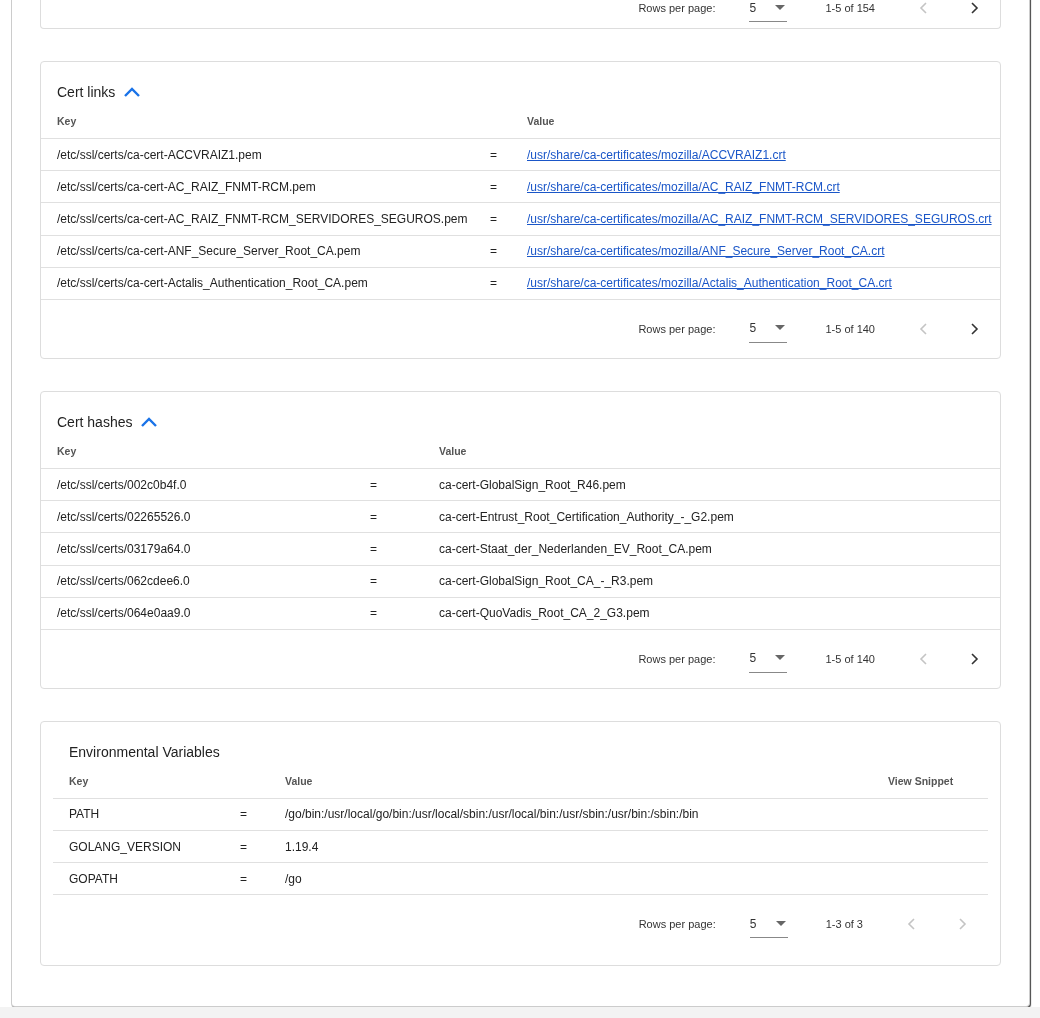  I want to click on key-cell-text: /etc/ssl/certs/ca-cert-AC_RAIZ_FNMT-RCM.pem, so click(187, 186).